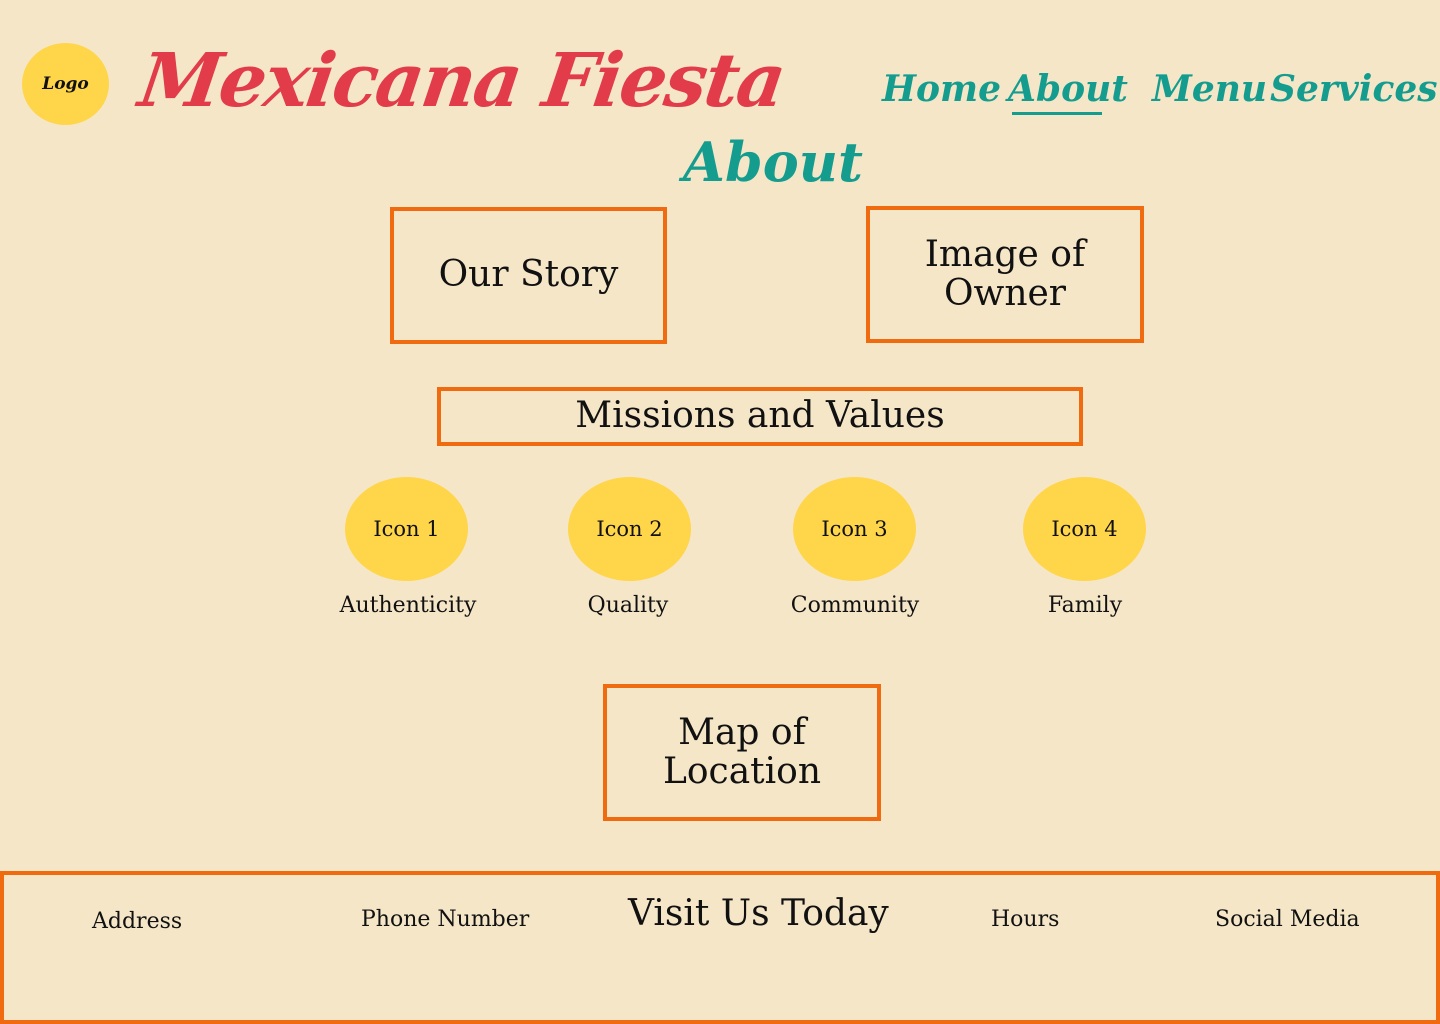 The image size is (1440, 1024). I want to click on value-icon-1-label: Icon 1, so click(406, 529).